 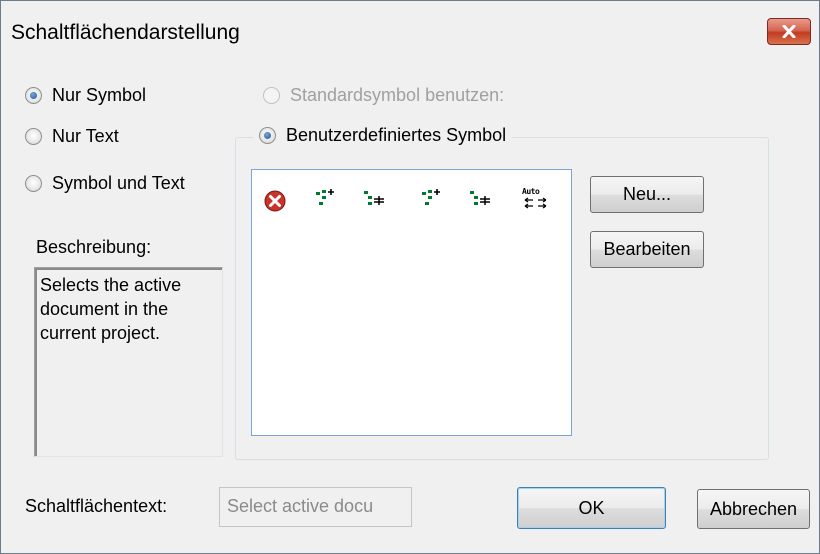 I want to click on close-red-icon, so click(x=275, y=201).